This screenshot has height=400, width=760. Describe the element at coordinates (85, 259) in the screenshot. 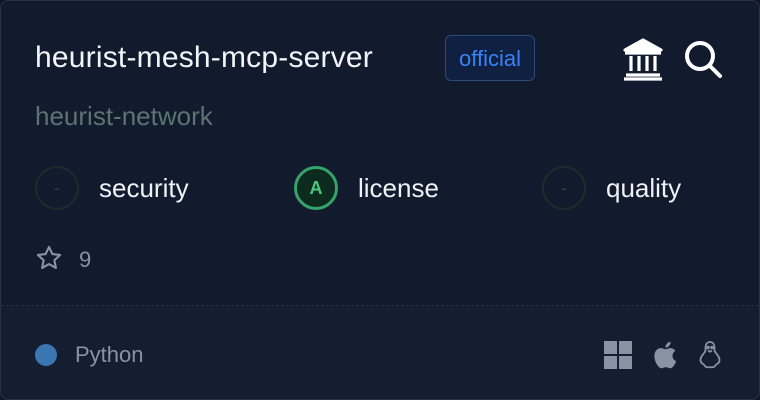

I see `star-count: 9` at that location.